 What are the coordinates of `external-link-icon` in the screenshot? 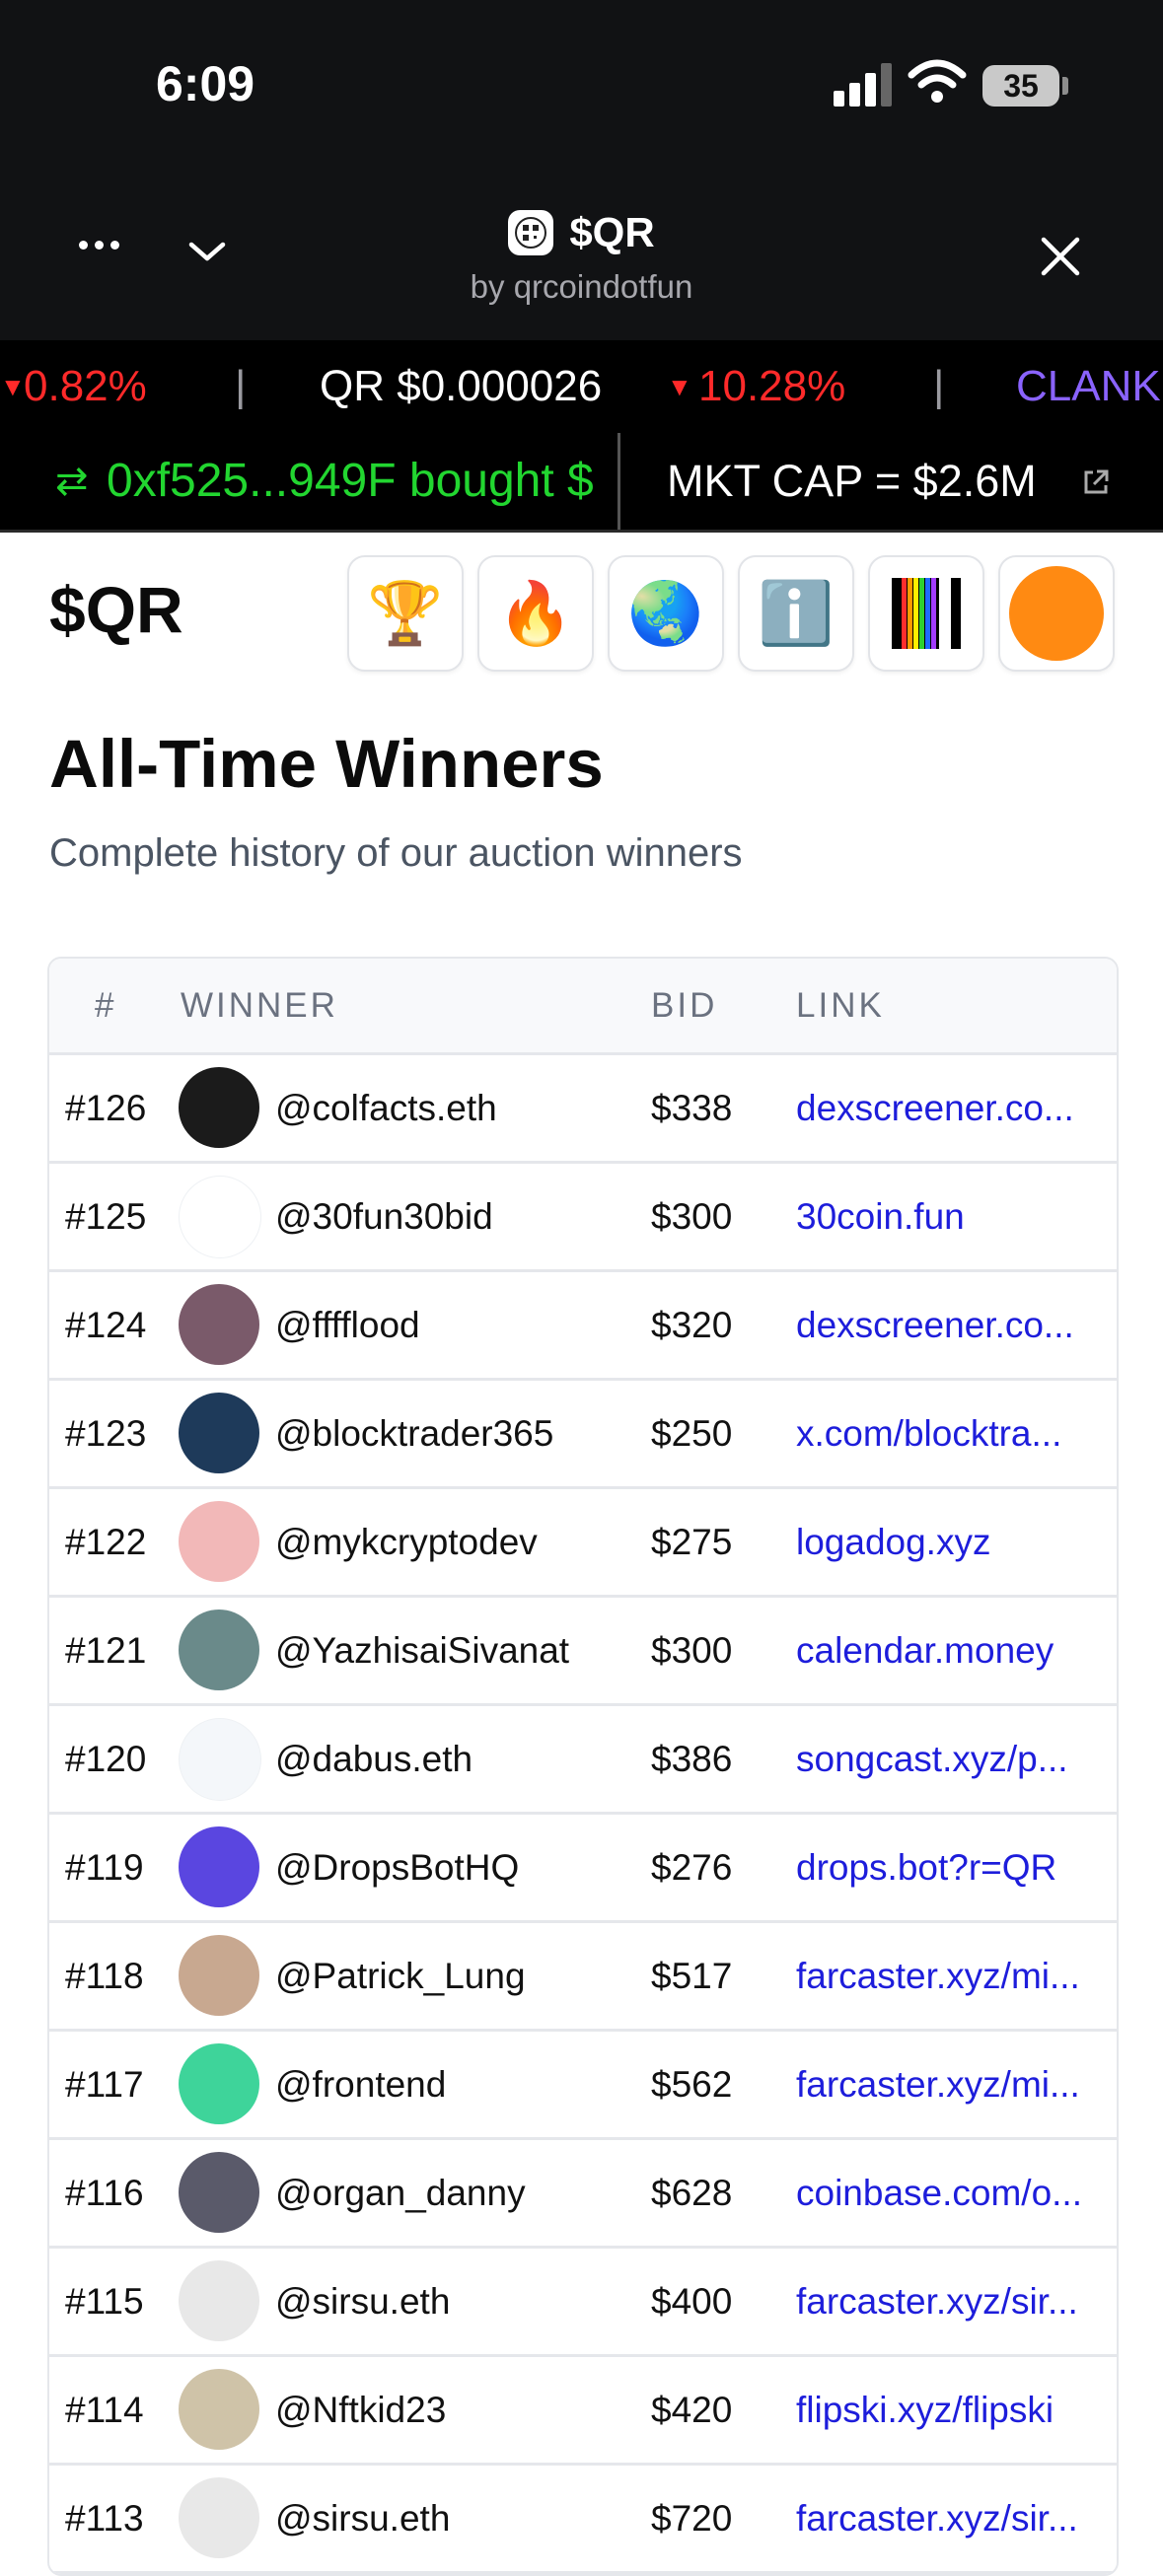 It's located at (1096, 482).